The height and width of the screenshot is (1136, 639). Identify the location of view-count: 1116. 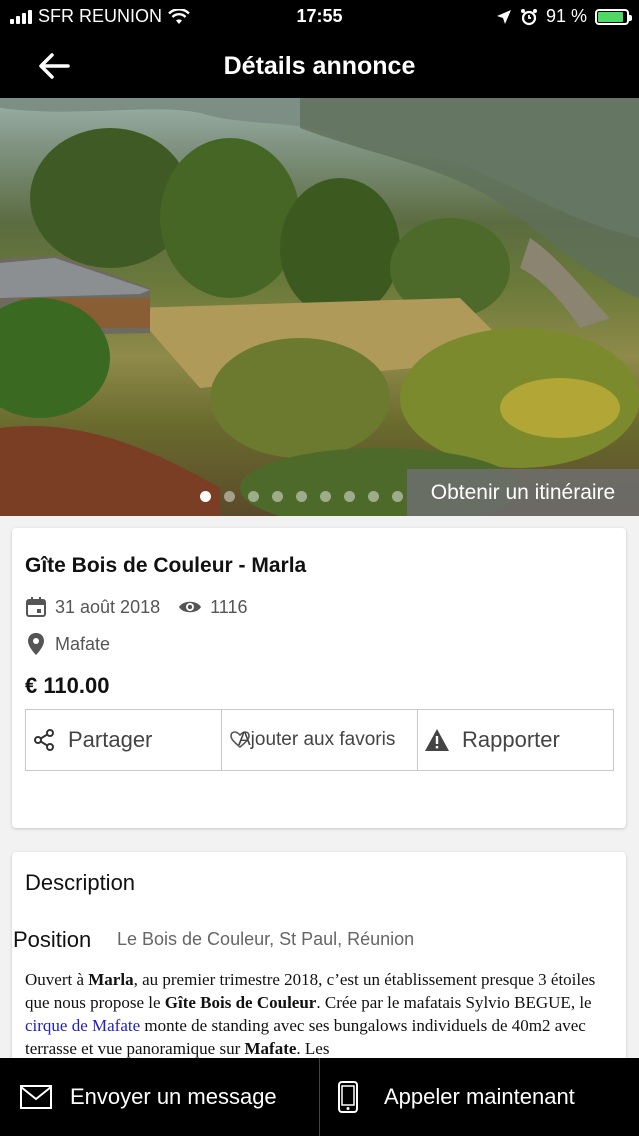
(229, 606).